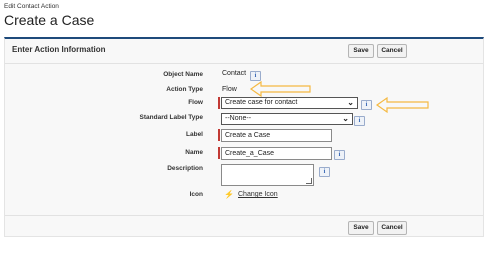 The image size is (489, 266). Describe the element at coordinates (276, 153) in the screenshot. I see `name-input: Create_a_Case` at that location.